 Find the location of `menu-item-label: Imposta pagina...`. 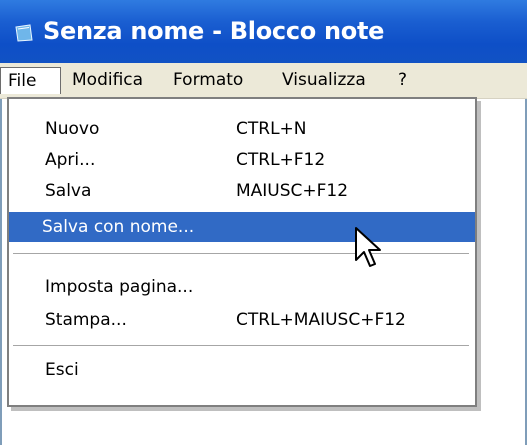

menu-item-label: Imposta pagina... is located at coordinates (119, 287).